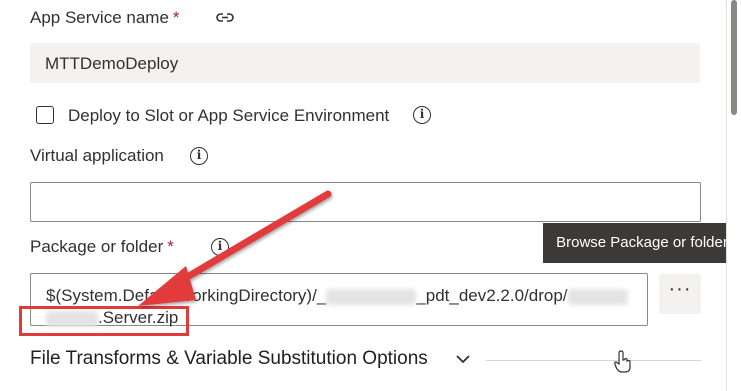  Describe the element at coordinates (97, 246) in the screenshot. I see `package-label-text: Package or folder` at that location.